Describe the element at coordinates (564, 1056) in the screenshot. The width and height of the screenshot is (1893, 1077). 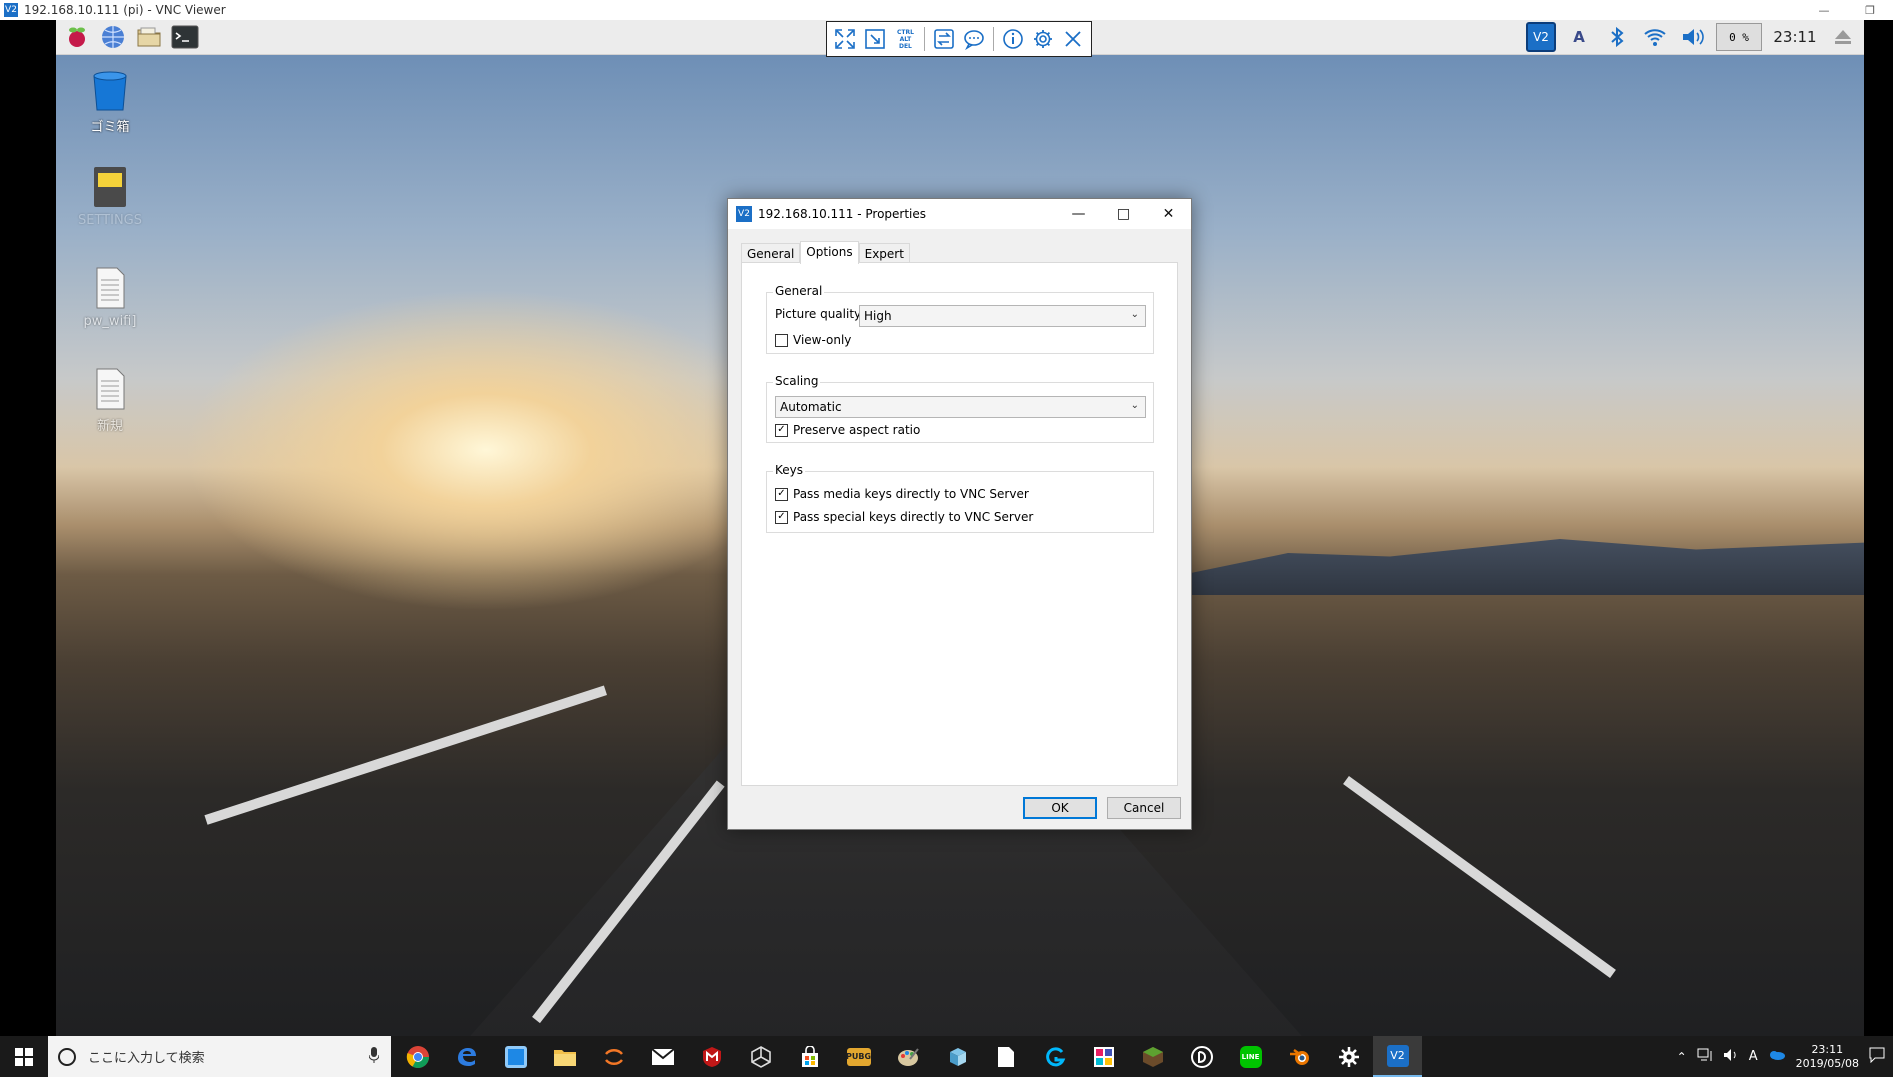
I see `file-explorer-icon` at that location.